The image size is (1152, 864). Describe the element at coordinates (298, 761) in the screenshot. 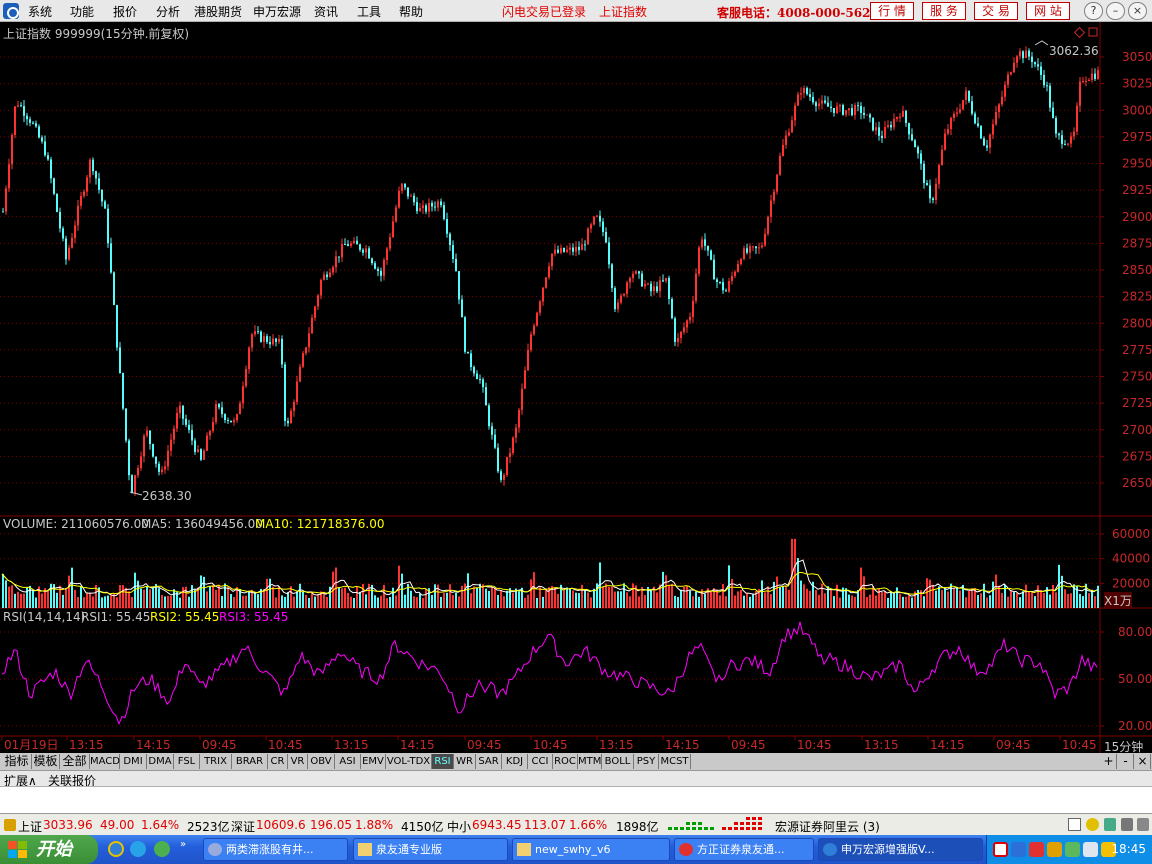

I see `indicator-tab-vr: VR` at that location.